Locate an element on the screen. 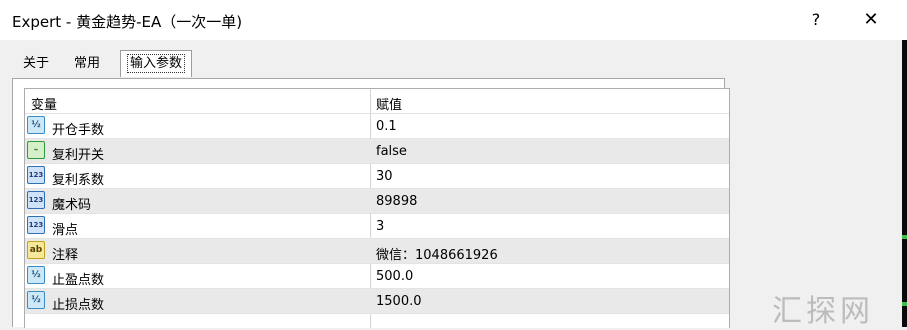 Image resolution: width=907 pixels, height=330 pixels. header-value: 赋值 is located at coordinates (389, 103).